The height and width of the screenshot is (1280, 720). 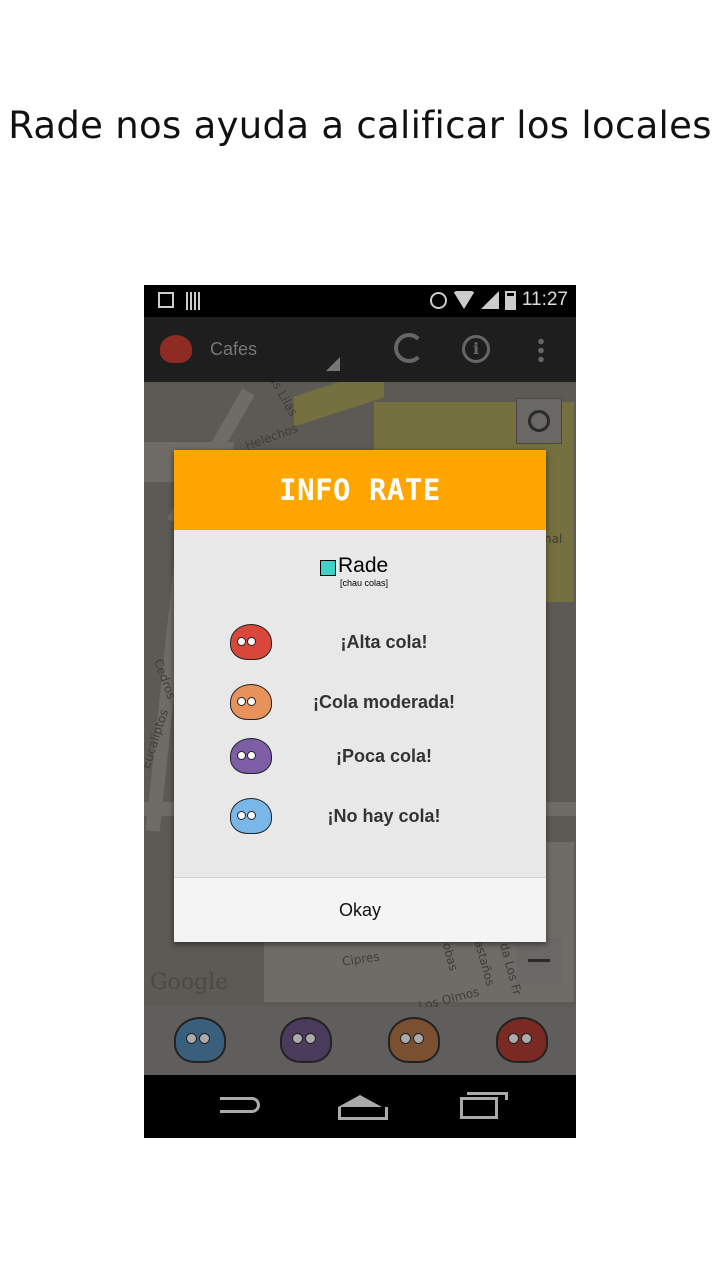 I want to click on alarm-icon, so click(x=438, y=300).